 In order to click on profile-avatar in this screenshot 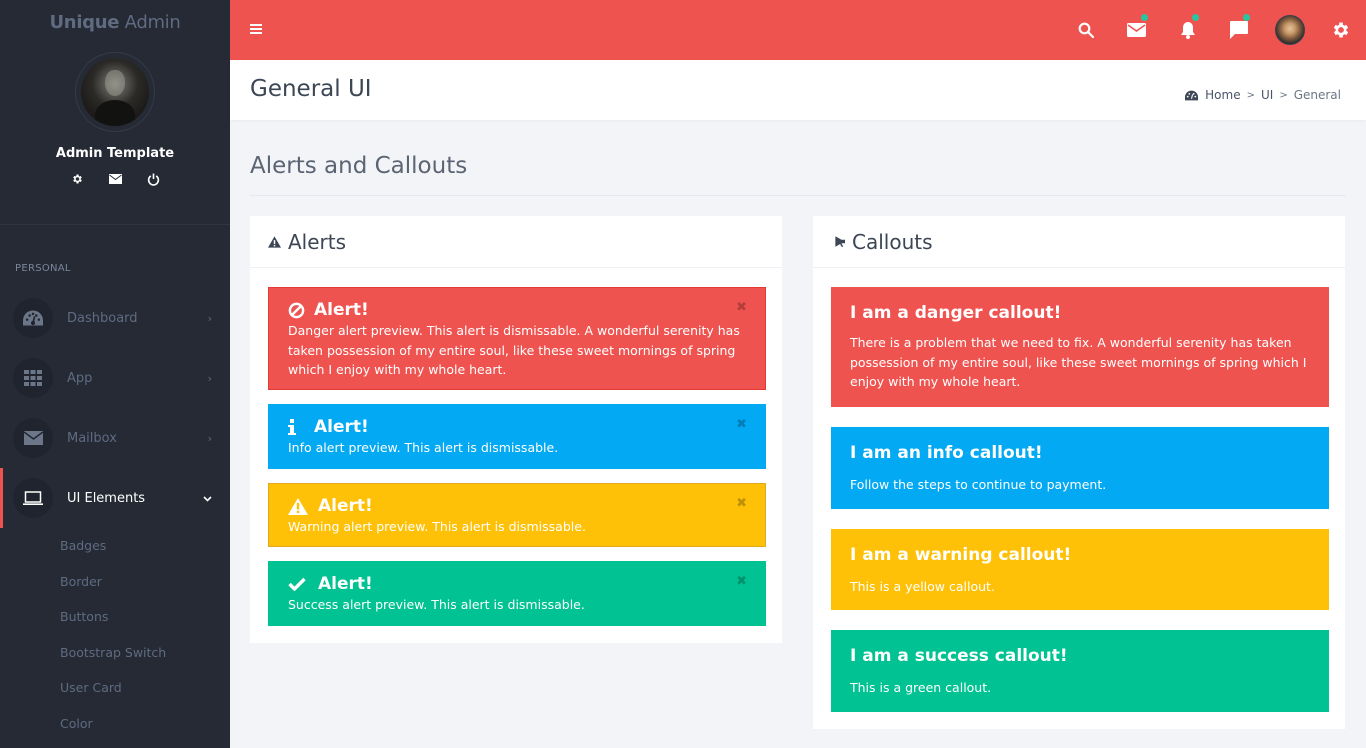, I will do `click(115, 92)`.